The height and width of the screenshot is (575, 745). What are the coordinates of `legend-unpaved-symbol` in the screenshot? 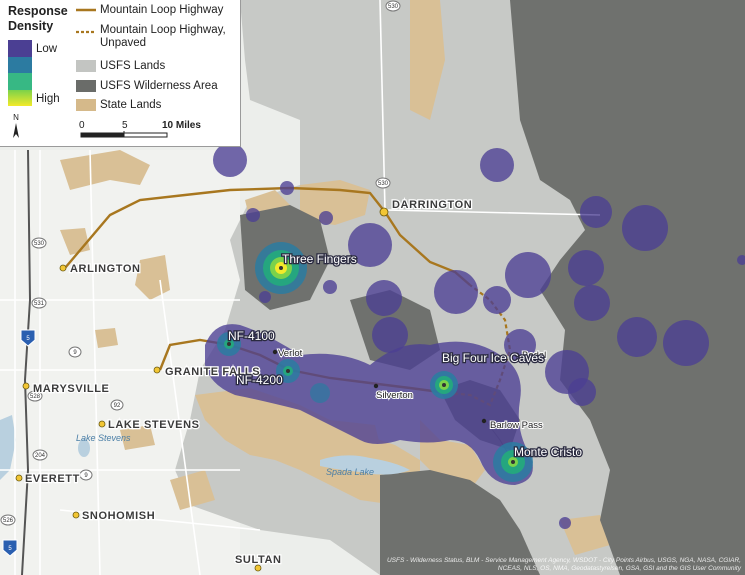 It's located at (86, 32).